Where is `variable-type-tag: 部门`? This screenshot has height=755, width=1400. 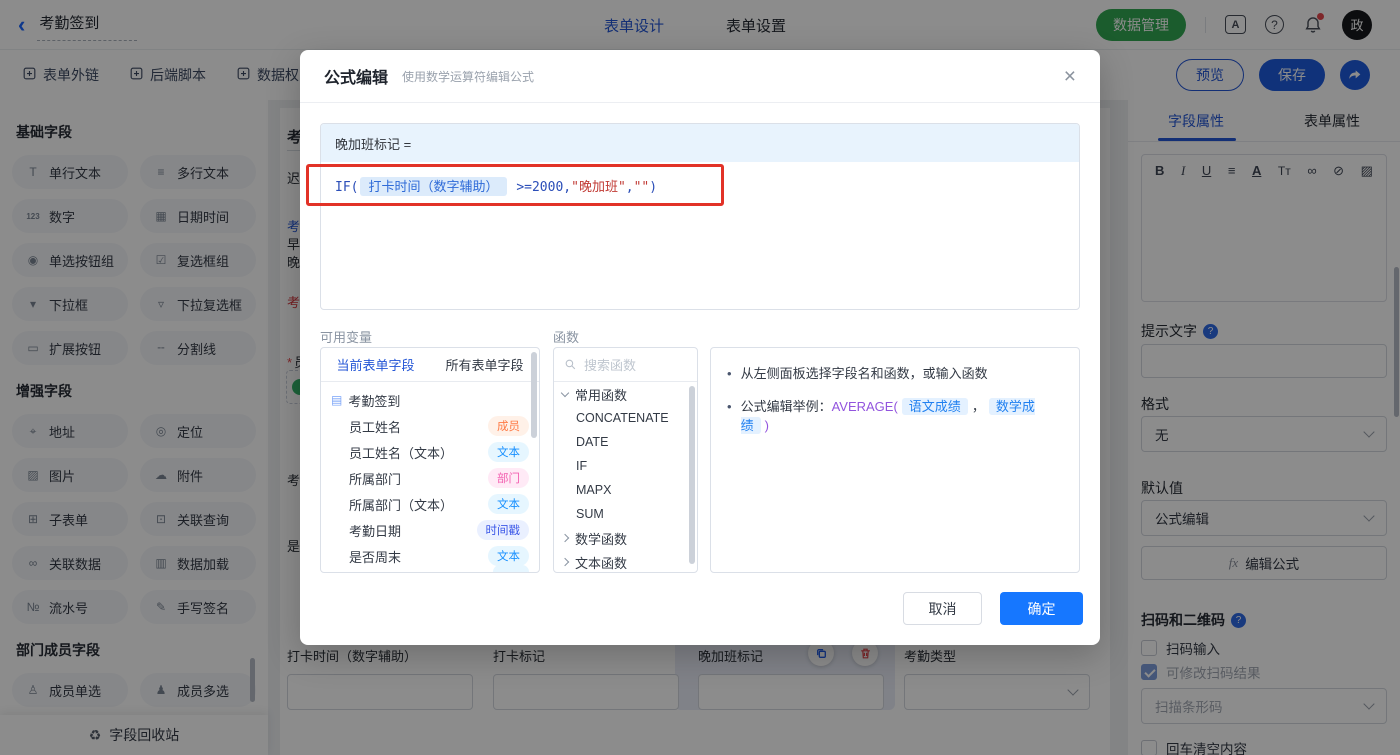 variable-type-tag: 部门 is located at coordinates (508, 478).